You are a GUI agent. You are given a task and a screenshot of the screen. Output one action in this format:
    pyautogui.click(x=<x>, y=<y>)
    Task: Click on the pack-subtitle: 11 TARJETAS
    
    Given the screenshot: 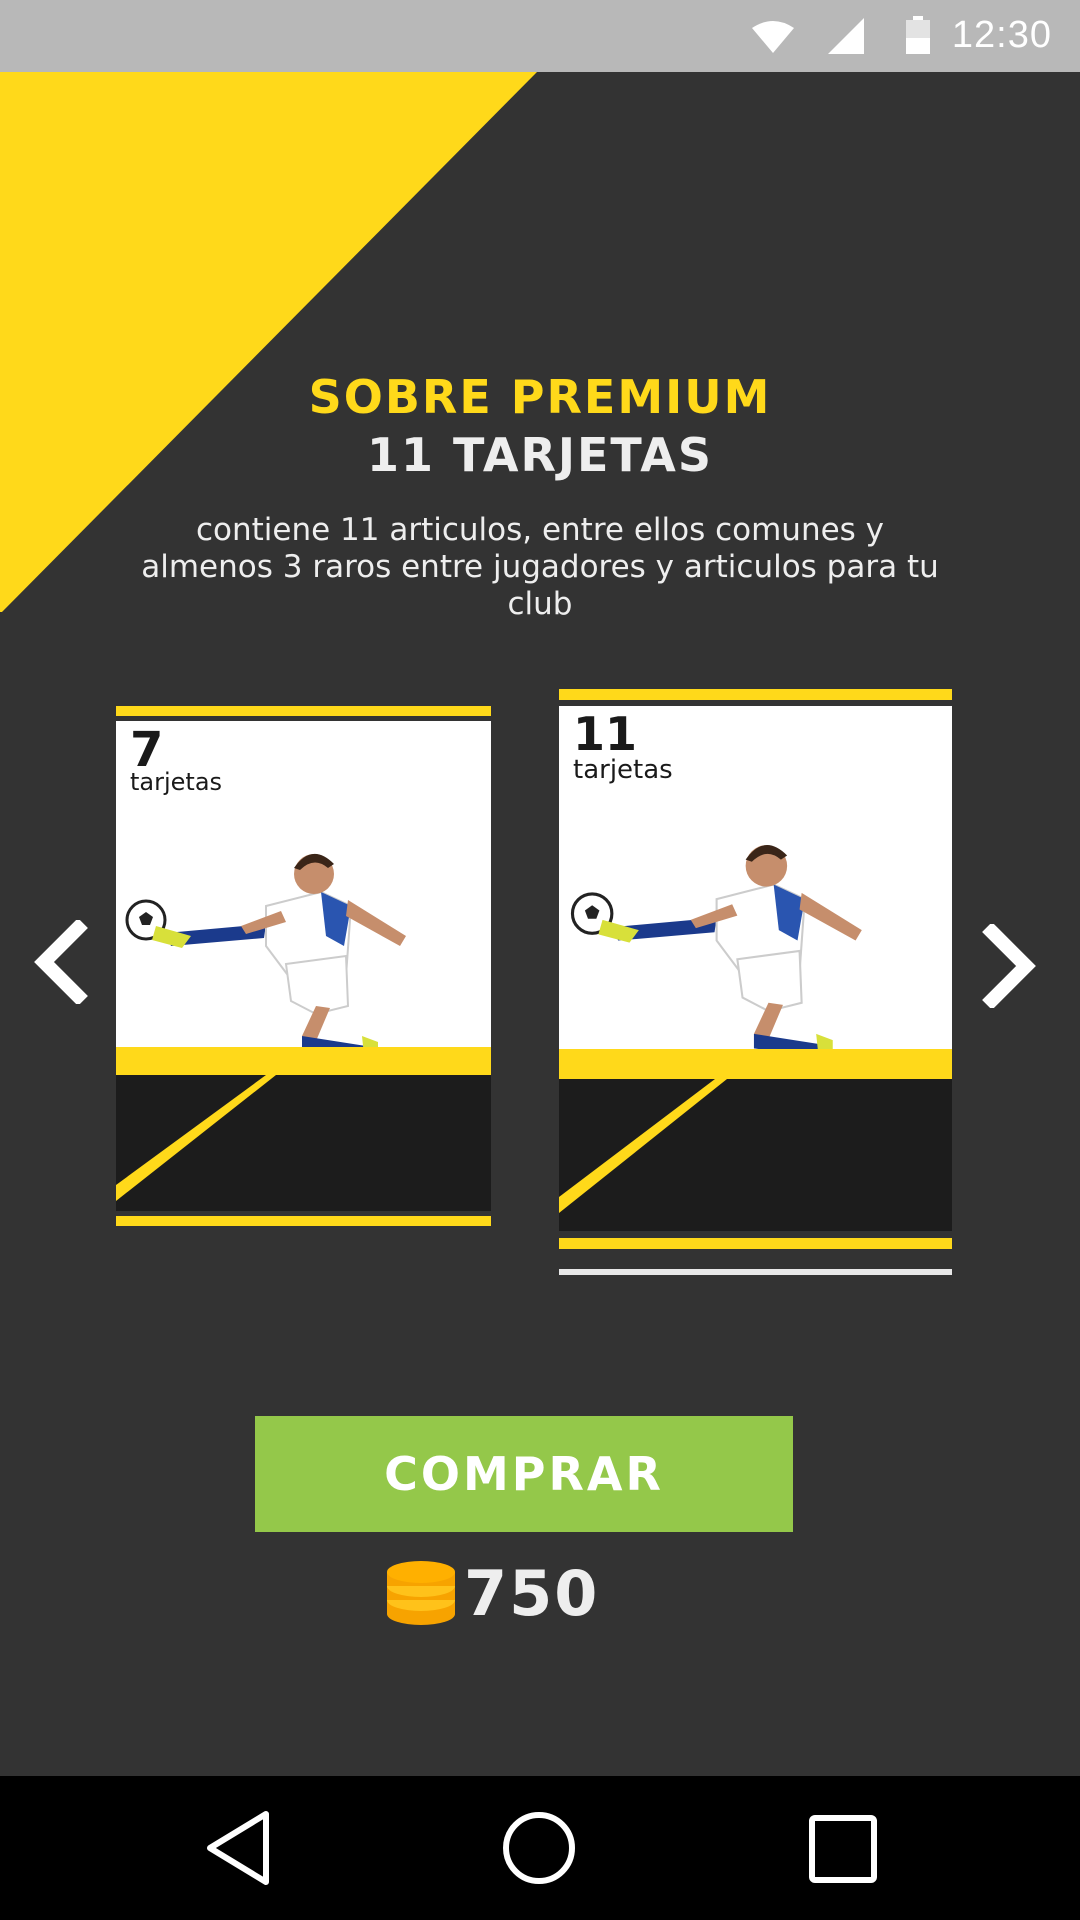 What is the action you would take?
    pyautogui.click(x=540, y=455)
    